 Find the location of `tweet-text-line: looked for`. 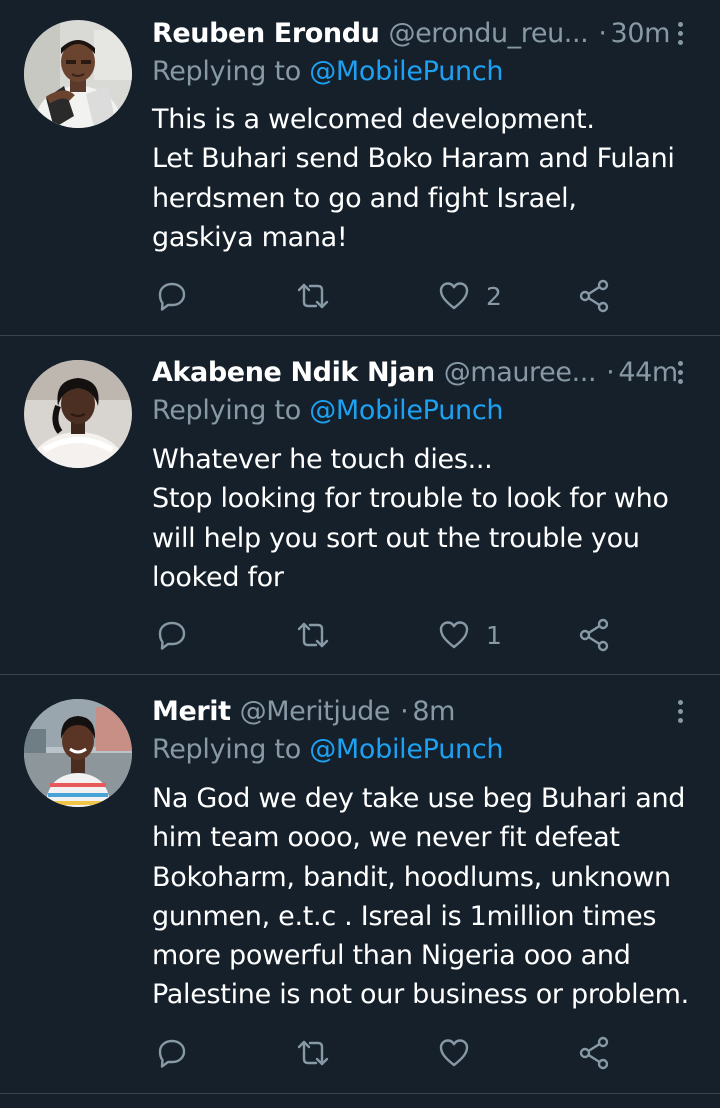

tweet-text-line: looked for is located at coordinates (218, 577).